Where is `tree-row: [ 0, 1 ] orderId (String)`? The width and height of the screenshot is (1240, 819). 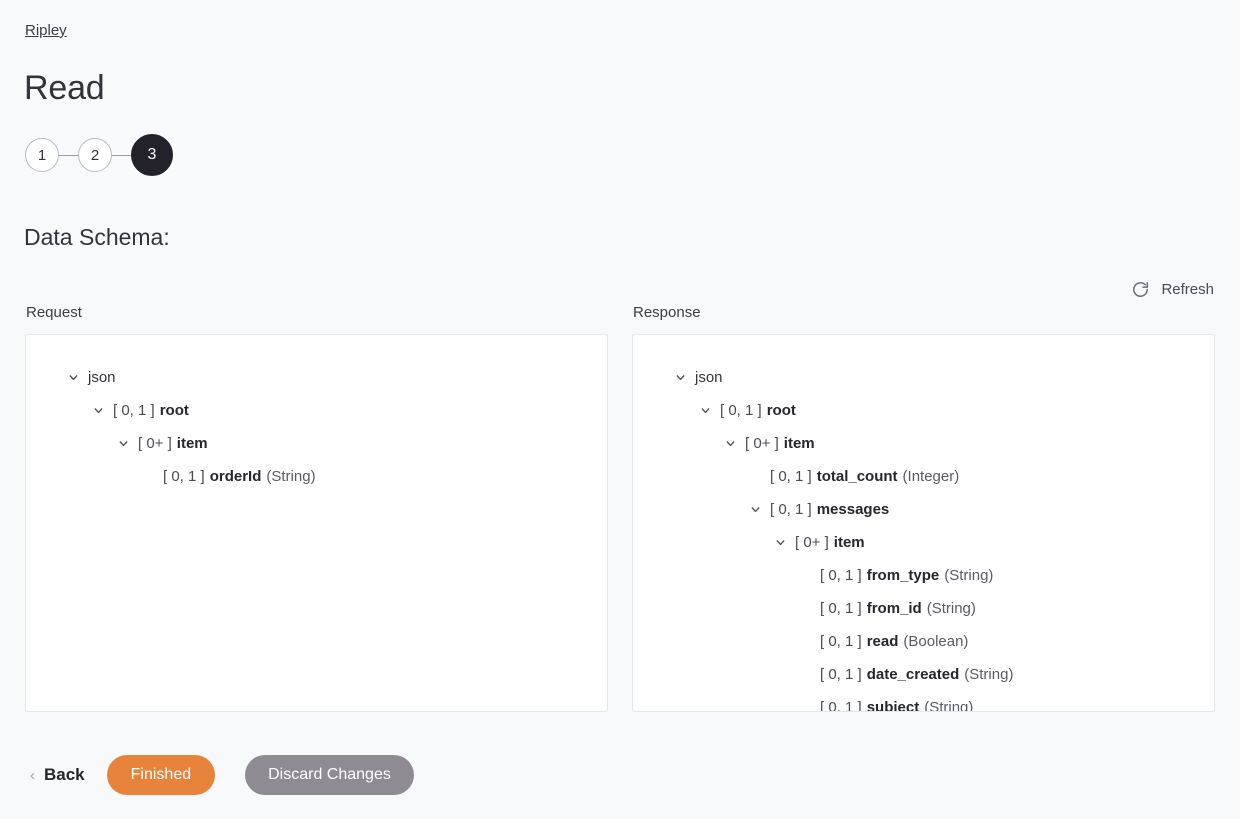 tree-row: [ 0, 1 ] orderId (String) is located at coordinates (316, 476).